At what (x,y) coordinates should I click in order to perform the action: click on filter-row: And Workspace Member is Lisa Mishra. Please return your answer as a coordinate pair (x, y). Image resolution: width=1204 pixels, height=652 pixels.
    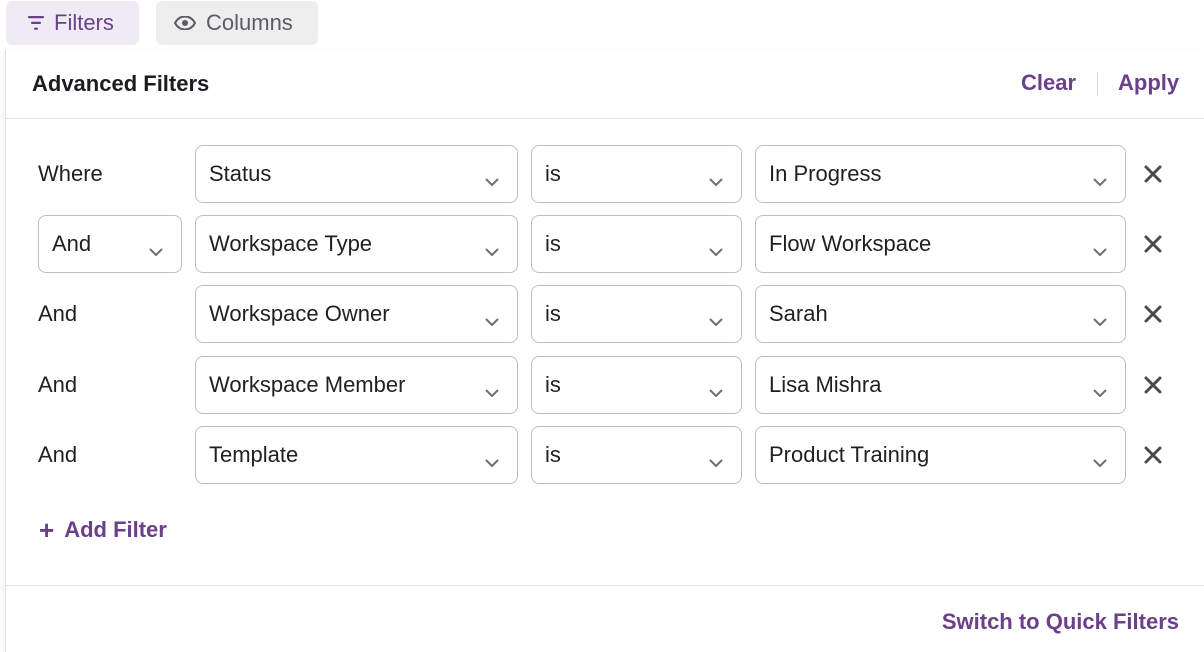
    Looking at the image, I should click on (605, 385).